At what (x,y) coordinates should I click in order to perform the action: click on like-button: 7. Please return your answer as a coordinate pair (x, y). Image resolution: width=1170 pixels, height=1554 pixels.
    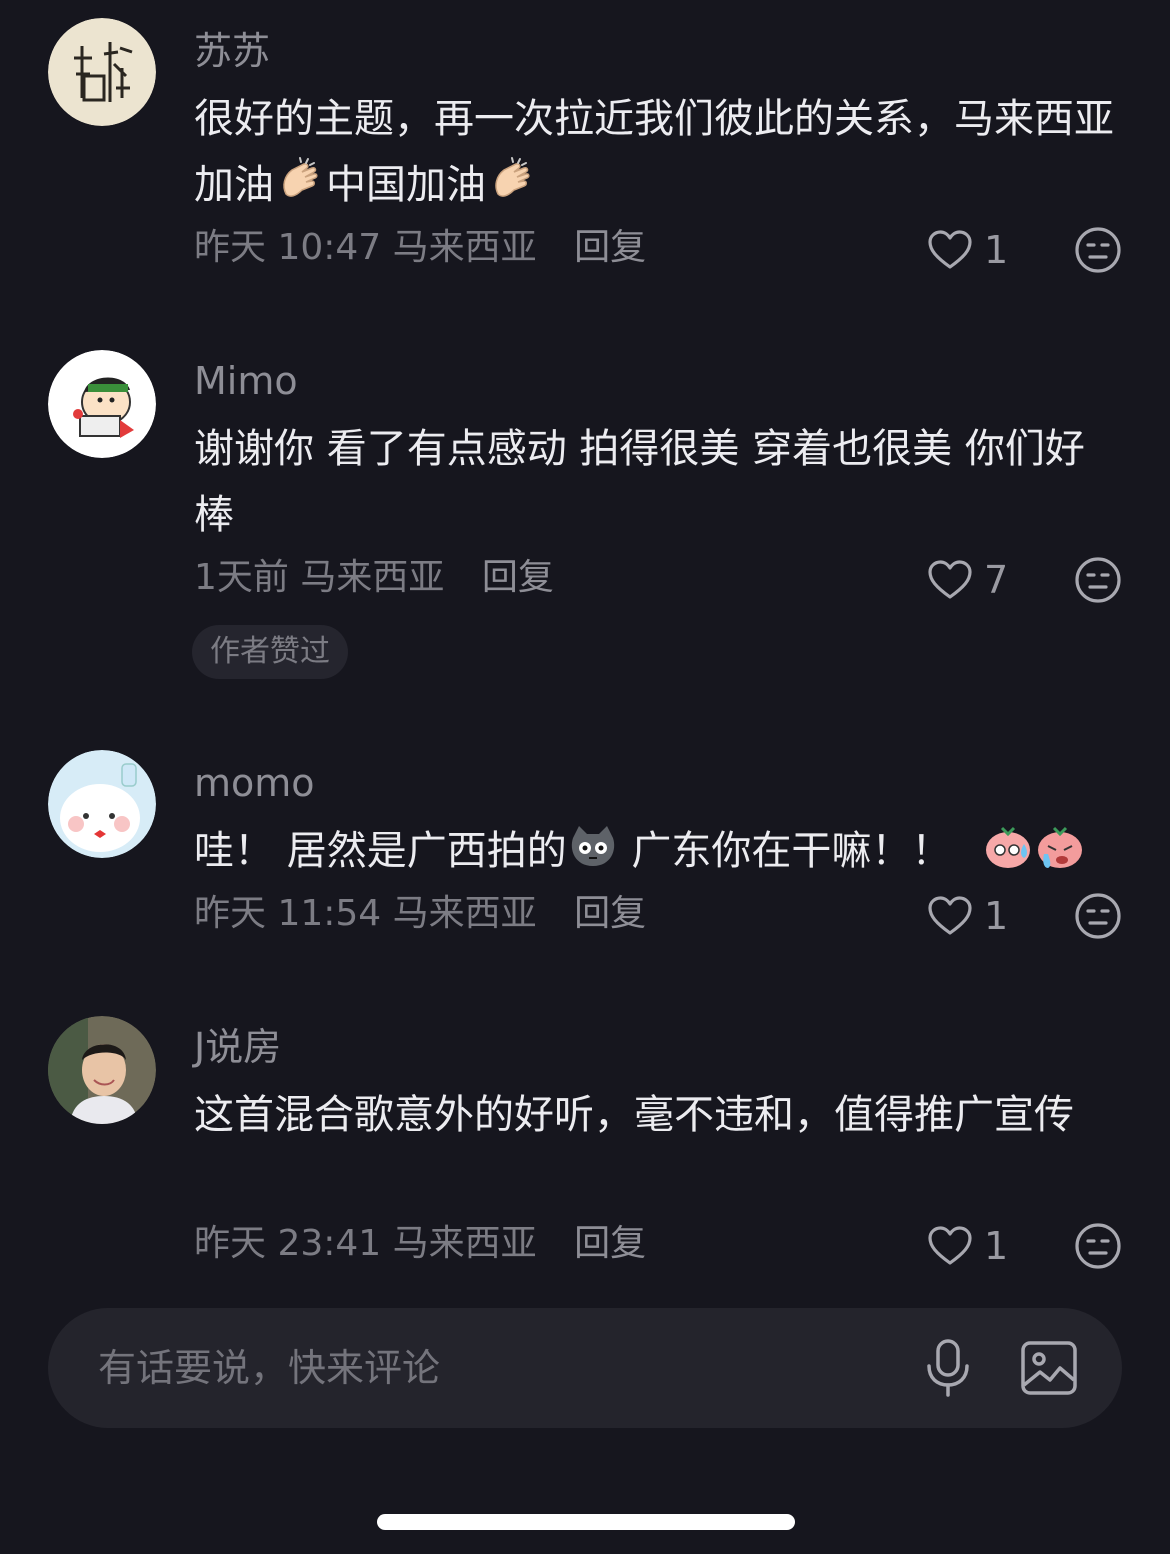
    Looking at the image, I should click on (967, 580).